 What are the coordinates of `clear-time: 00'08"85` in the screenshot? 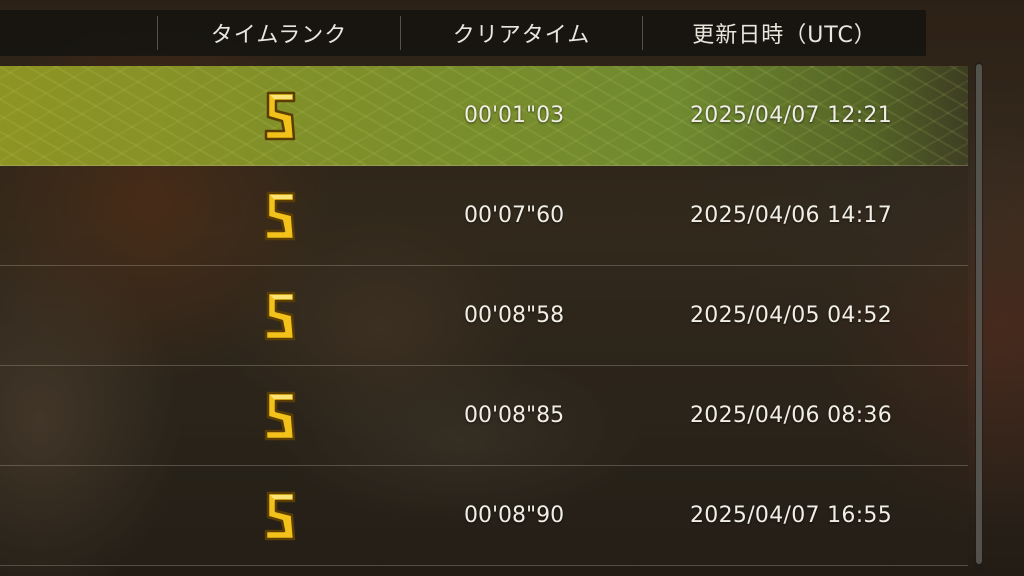 It's located at (514, 415).